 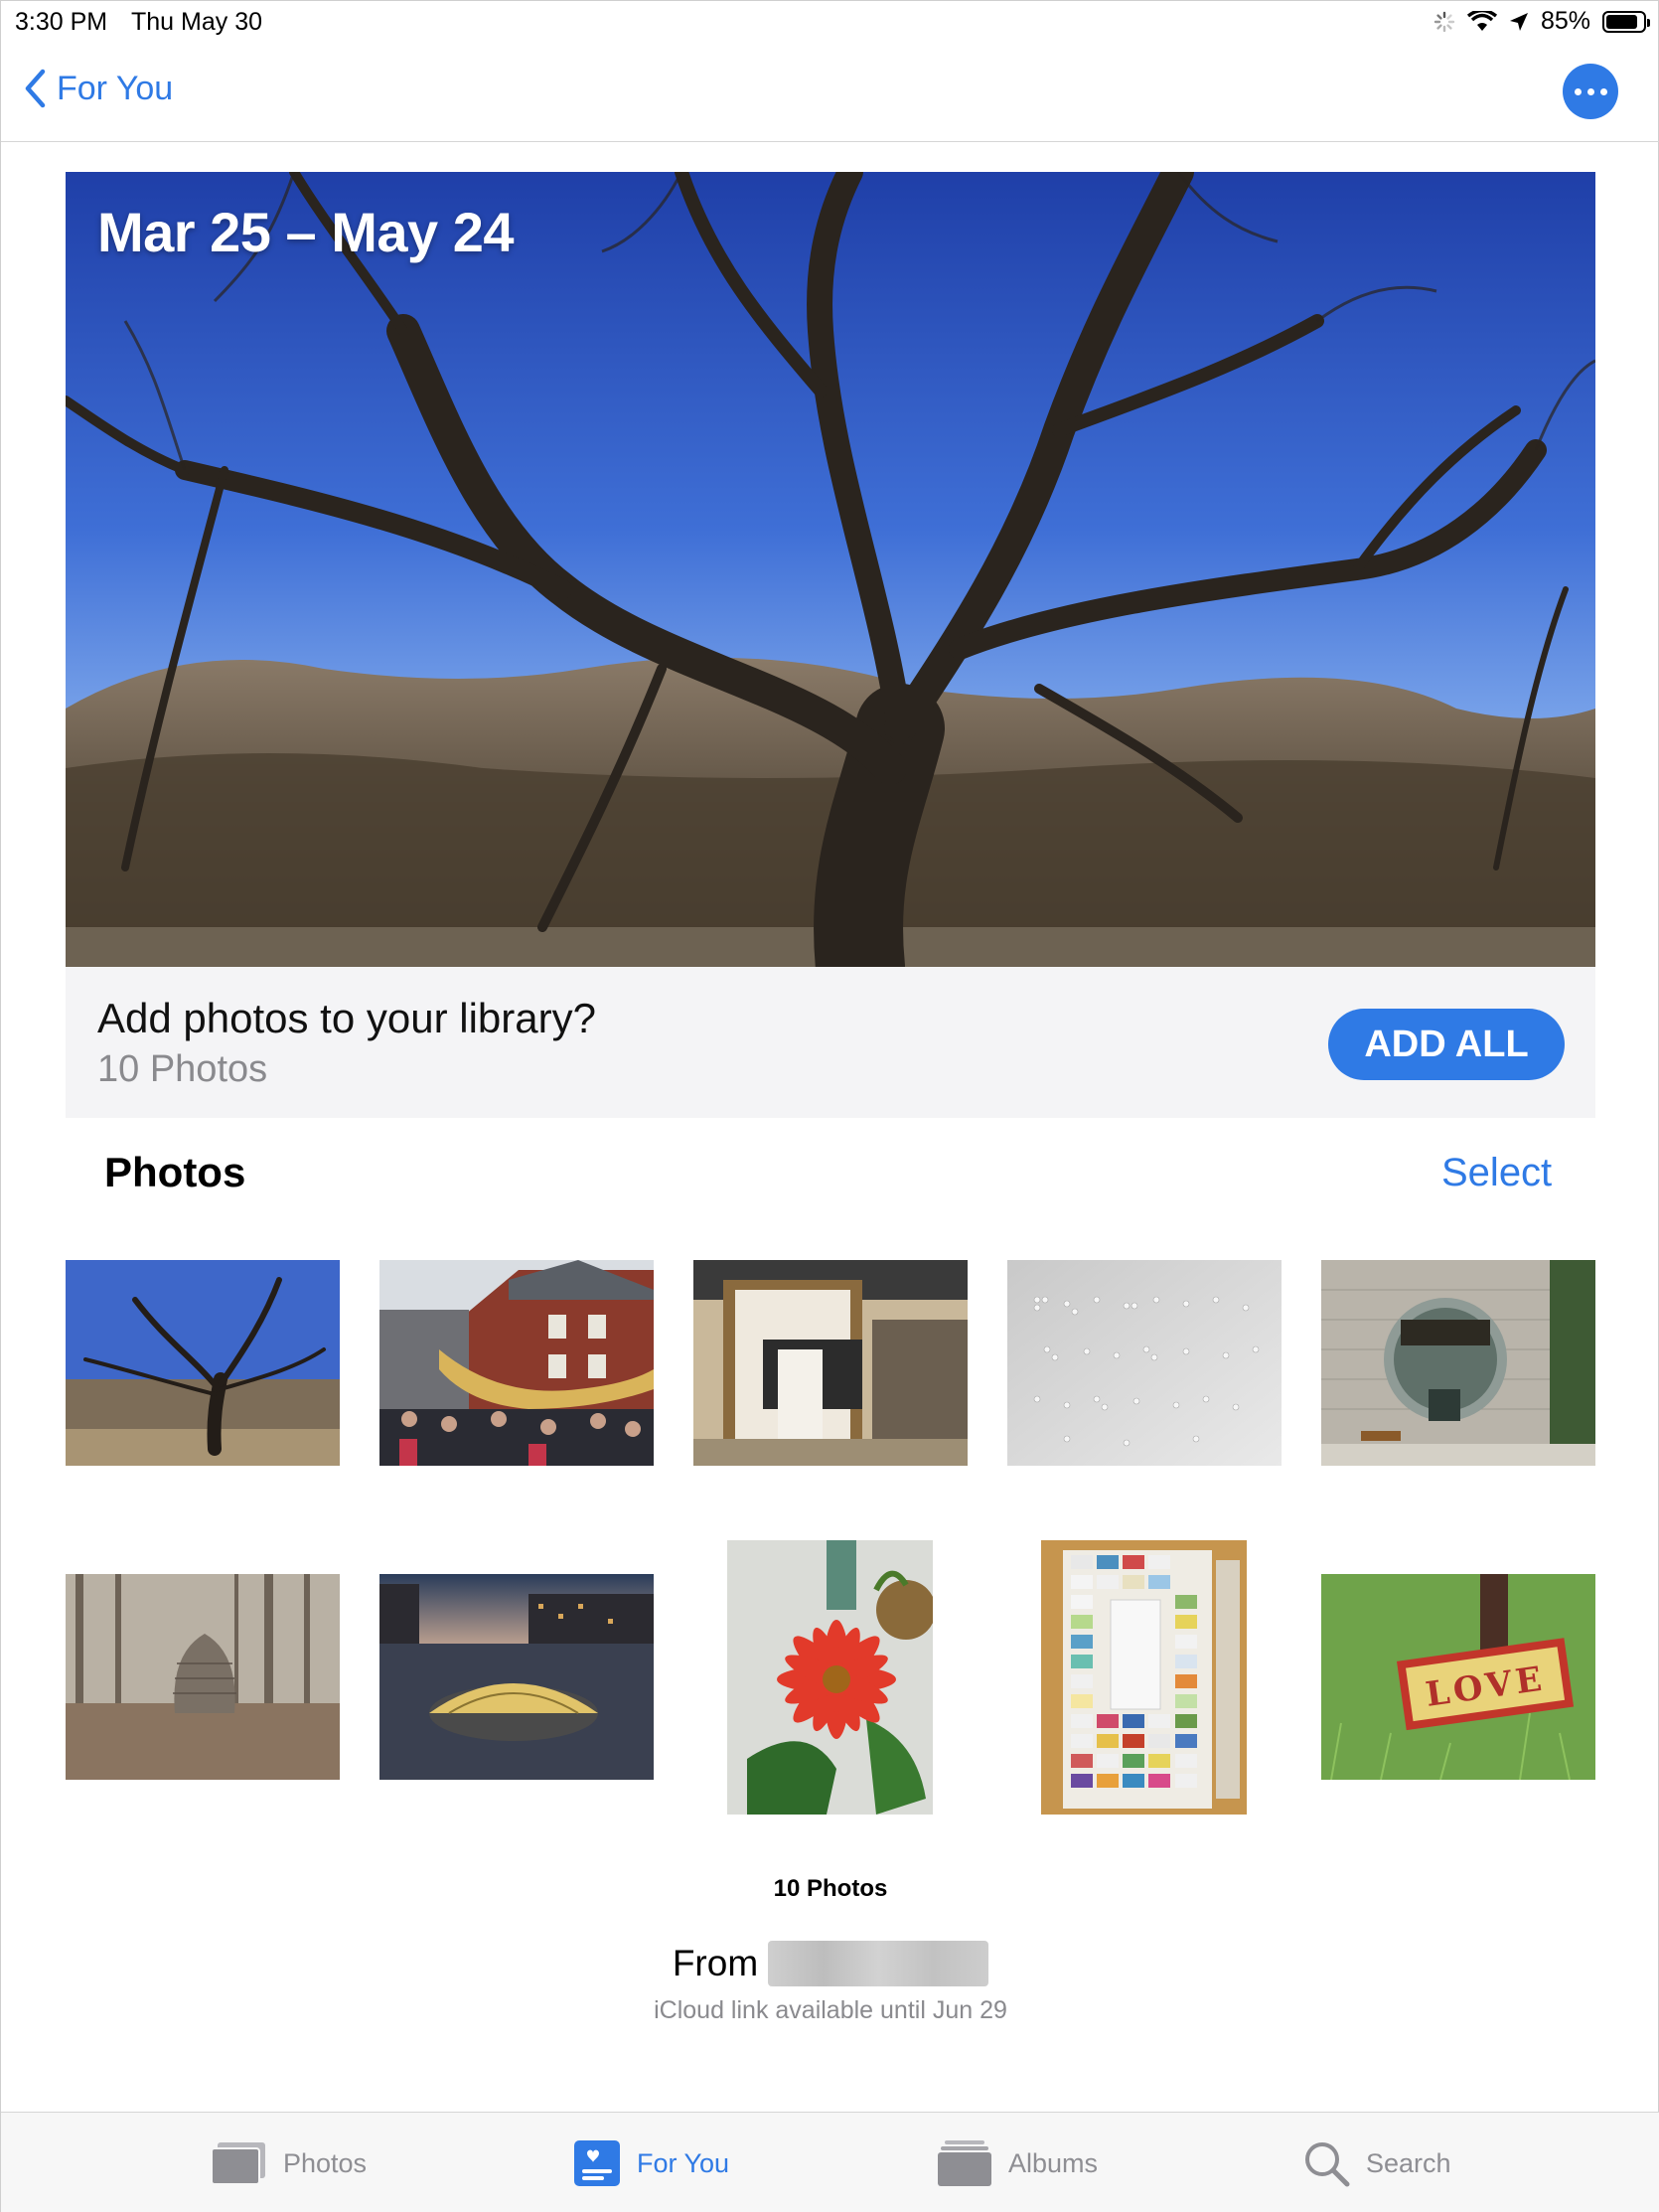 What do you see at coordinates (1578, 91) in the screenshot?
I see `ellipsis-icon` at bounding box center [1578, 91].